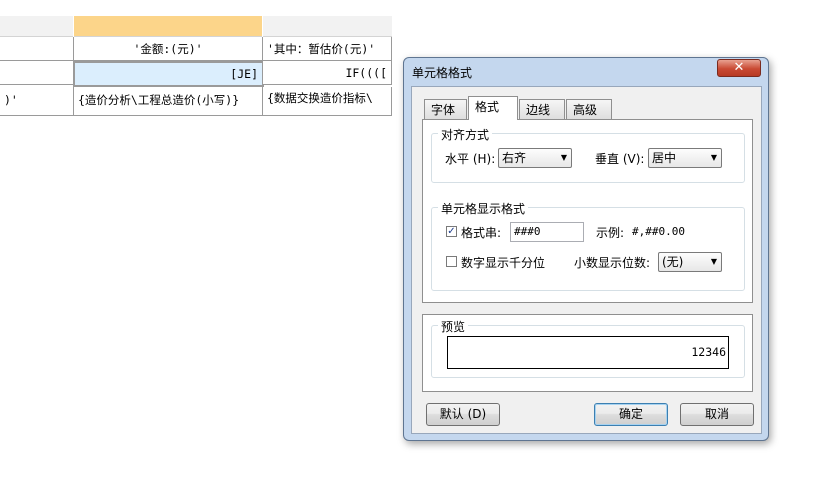 The width and height of the screenshot is (820, 501). I want to click on table-cell: {造价分析\工程总造价(小写)}, so click(168, 101).